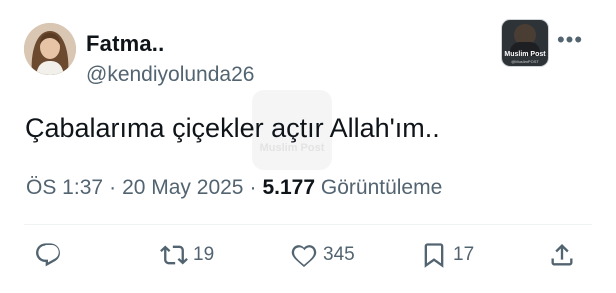 The height and width of the screenshot is (293, 616). I want to click on views-label: Görüntüleme, so click(381, 187).